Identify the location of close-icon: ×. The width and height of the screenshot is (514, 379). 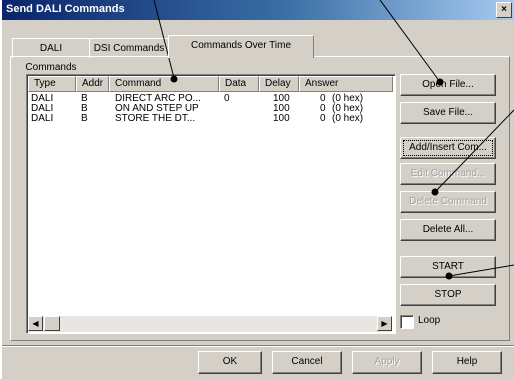
(504, 9).